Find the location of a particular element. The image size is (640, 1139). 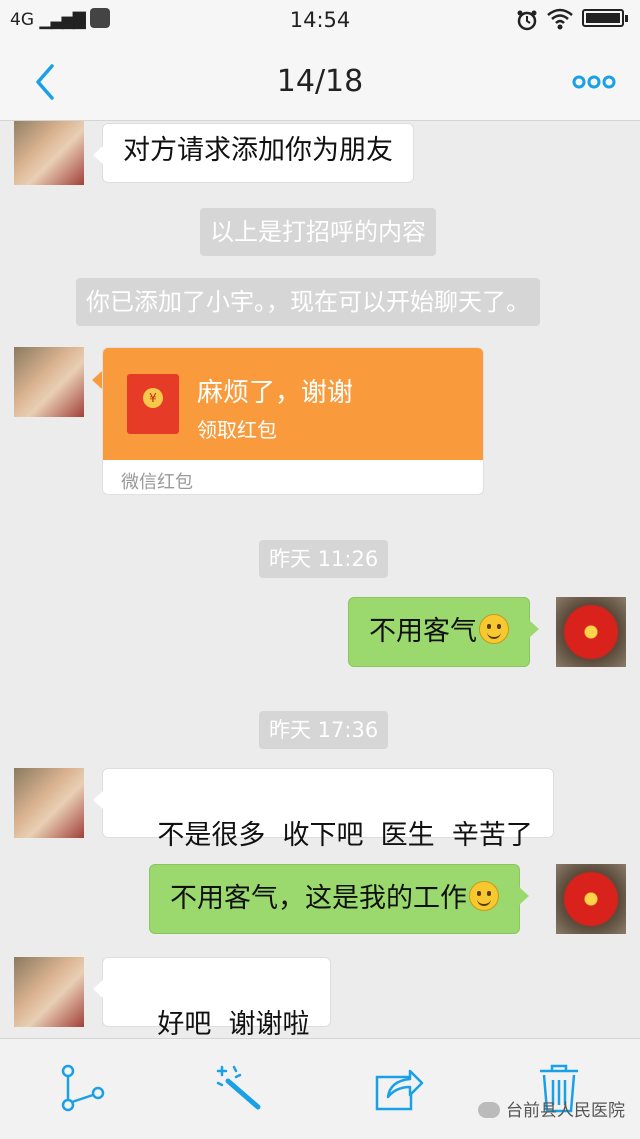

message-text: 好吧 谢谢啦 is located at coordinates (233, 1023).